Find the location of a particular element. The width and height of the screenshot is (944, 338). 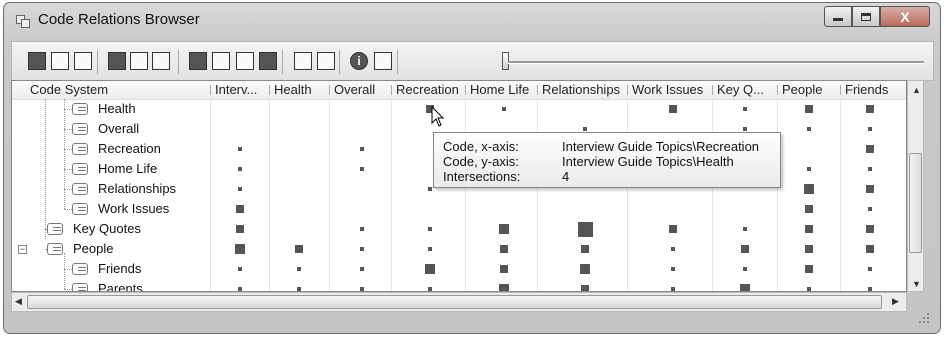

code-row-label: Key Quotes is located at coordinates (107, 228).